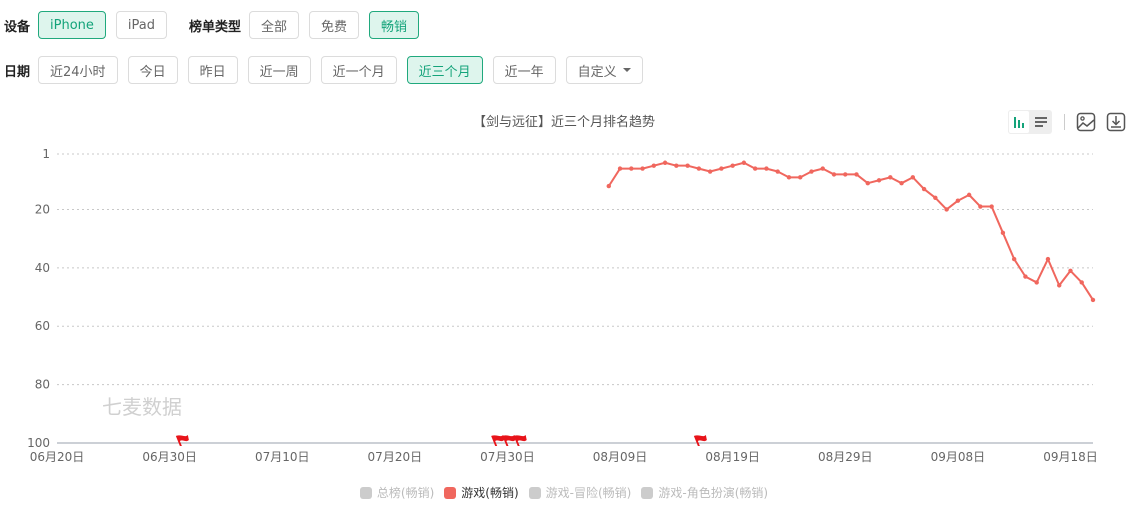 The width and height of the screenshot is (1142, 527). What do you see at coordinates (845, 457) in the screenshot?
I see `x-tick-label: 08月29日` at bounding box center [845, 457].